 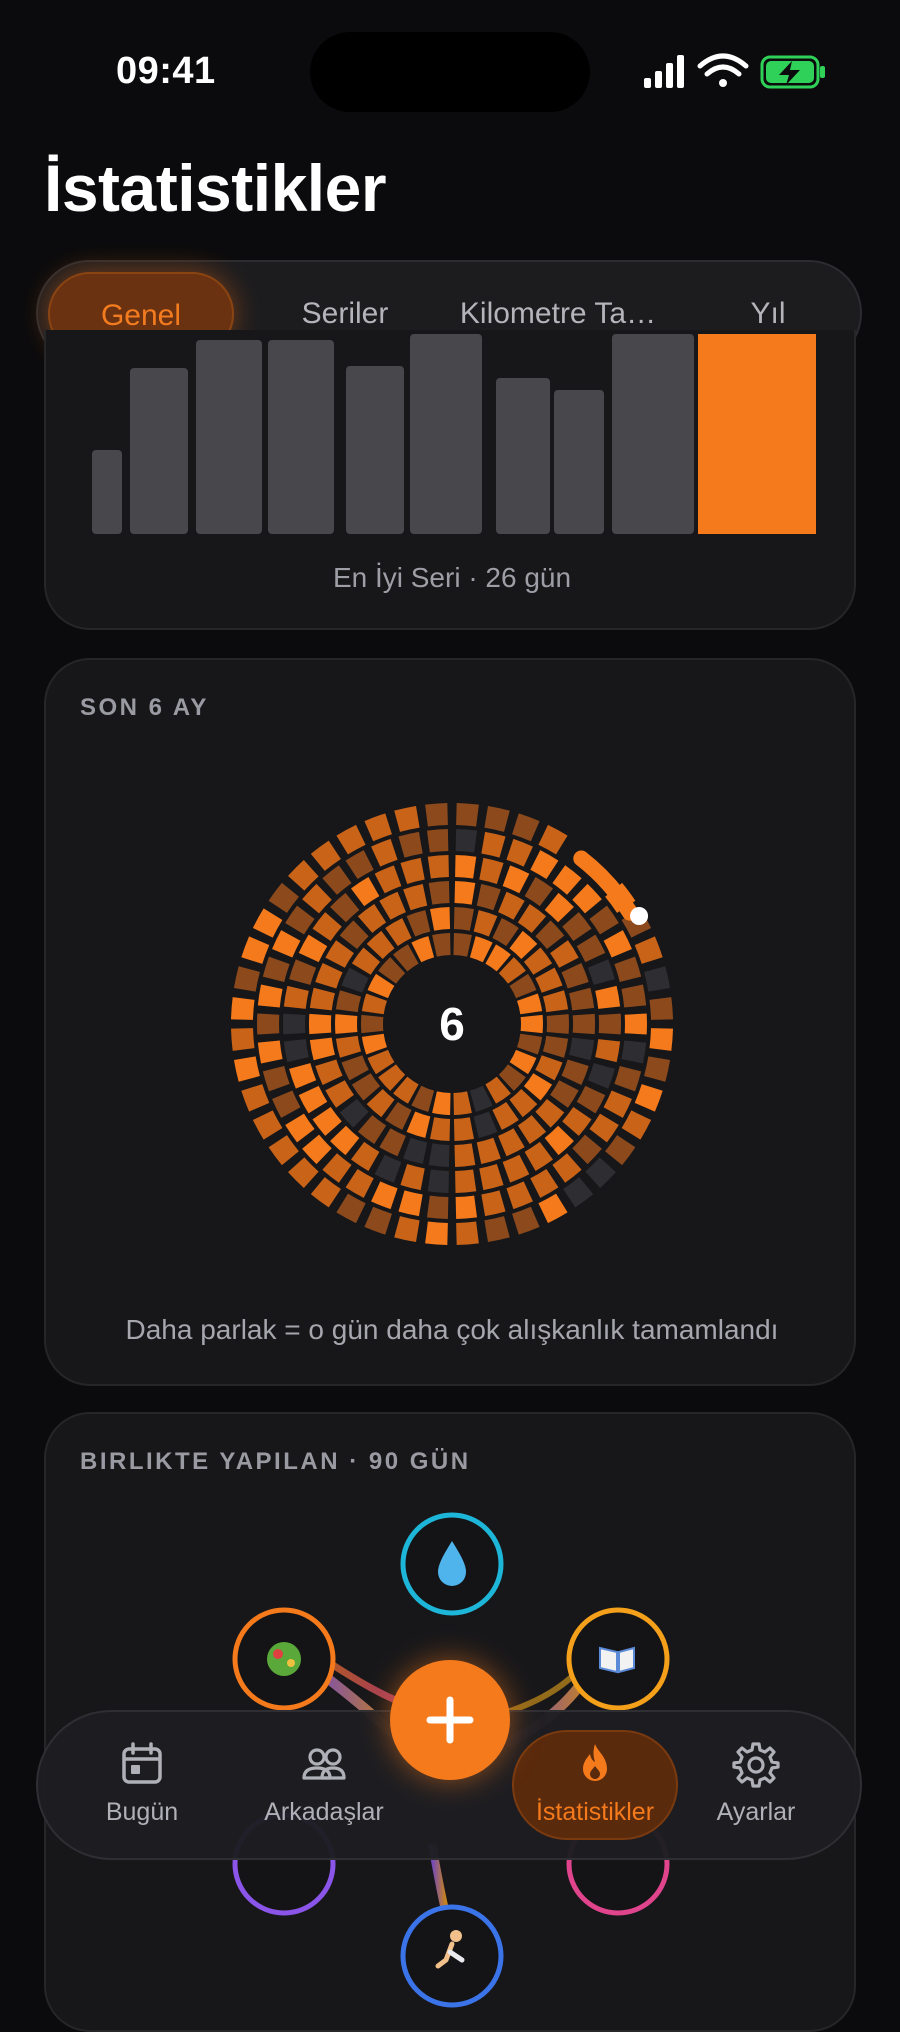 I want to click on nav-ayarlar: Ayarlar, so click(x=756, y=1785).